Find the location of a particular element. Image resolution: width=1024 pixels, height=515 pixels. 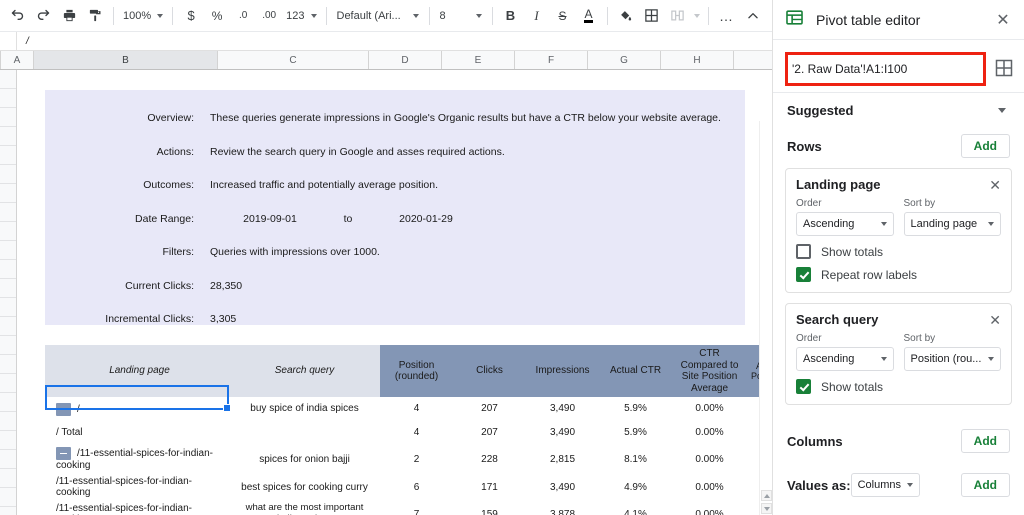

suggested-section-header: Suggested is located at coordinates (898, 108).